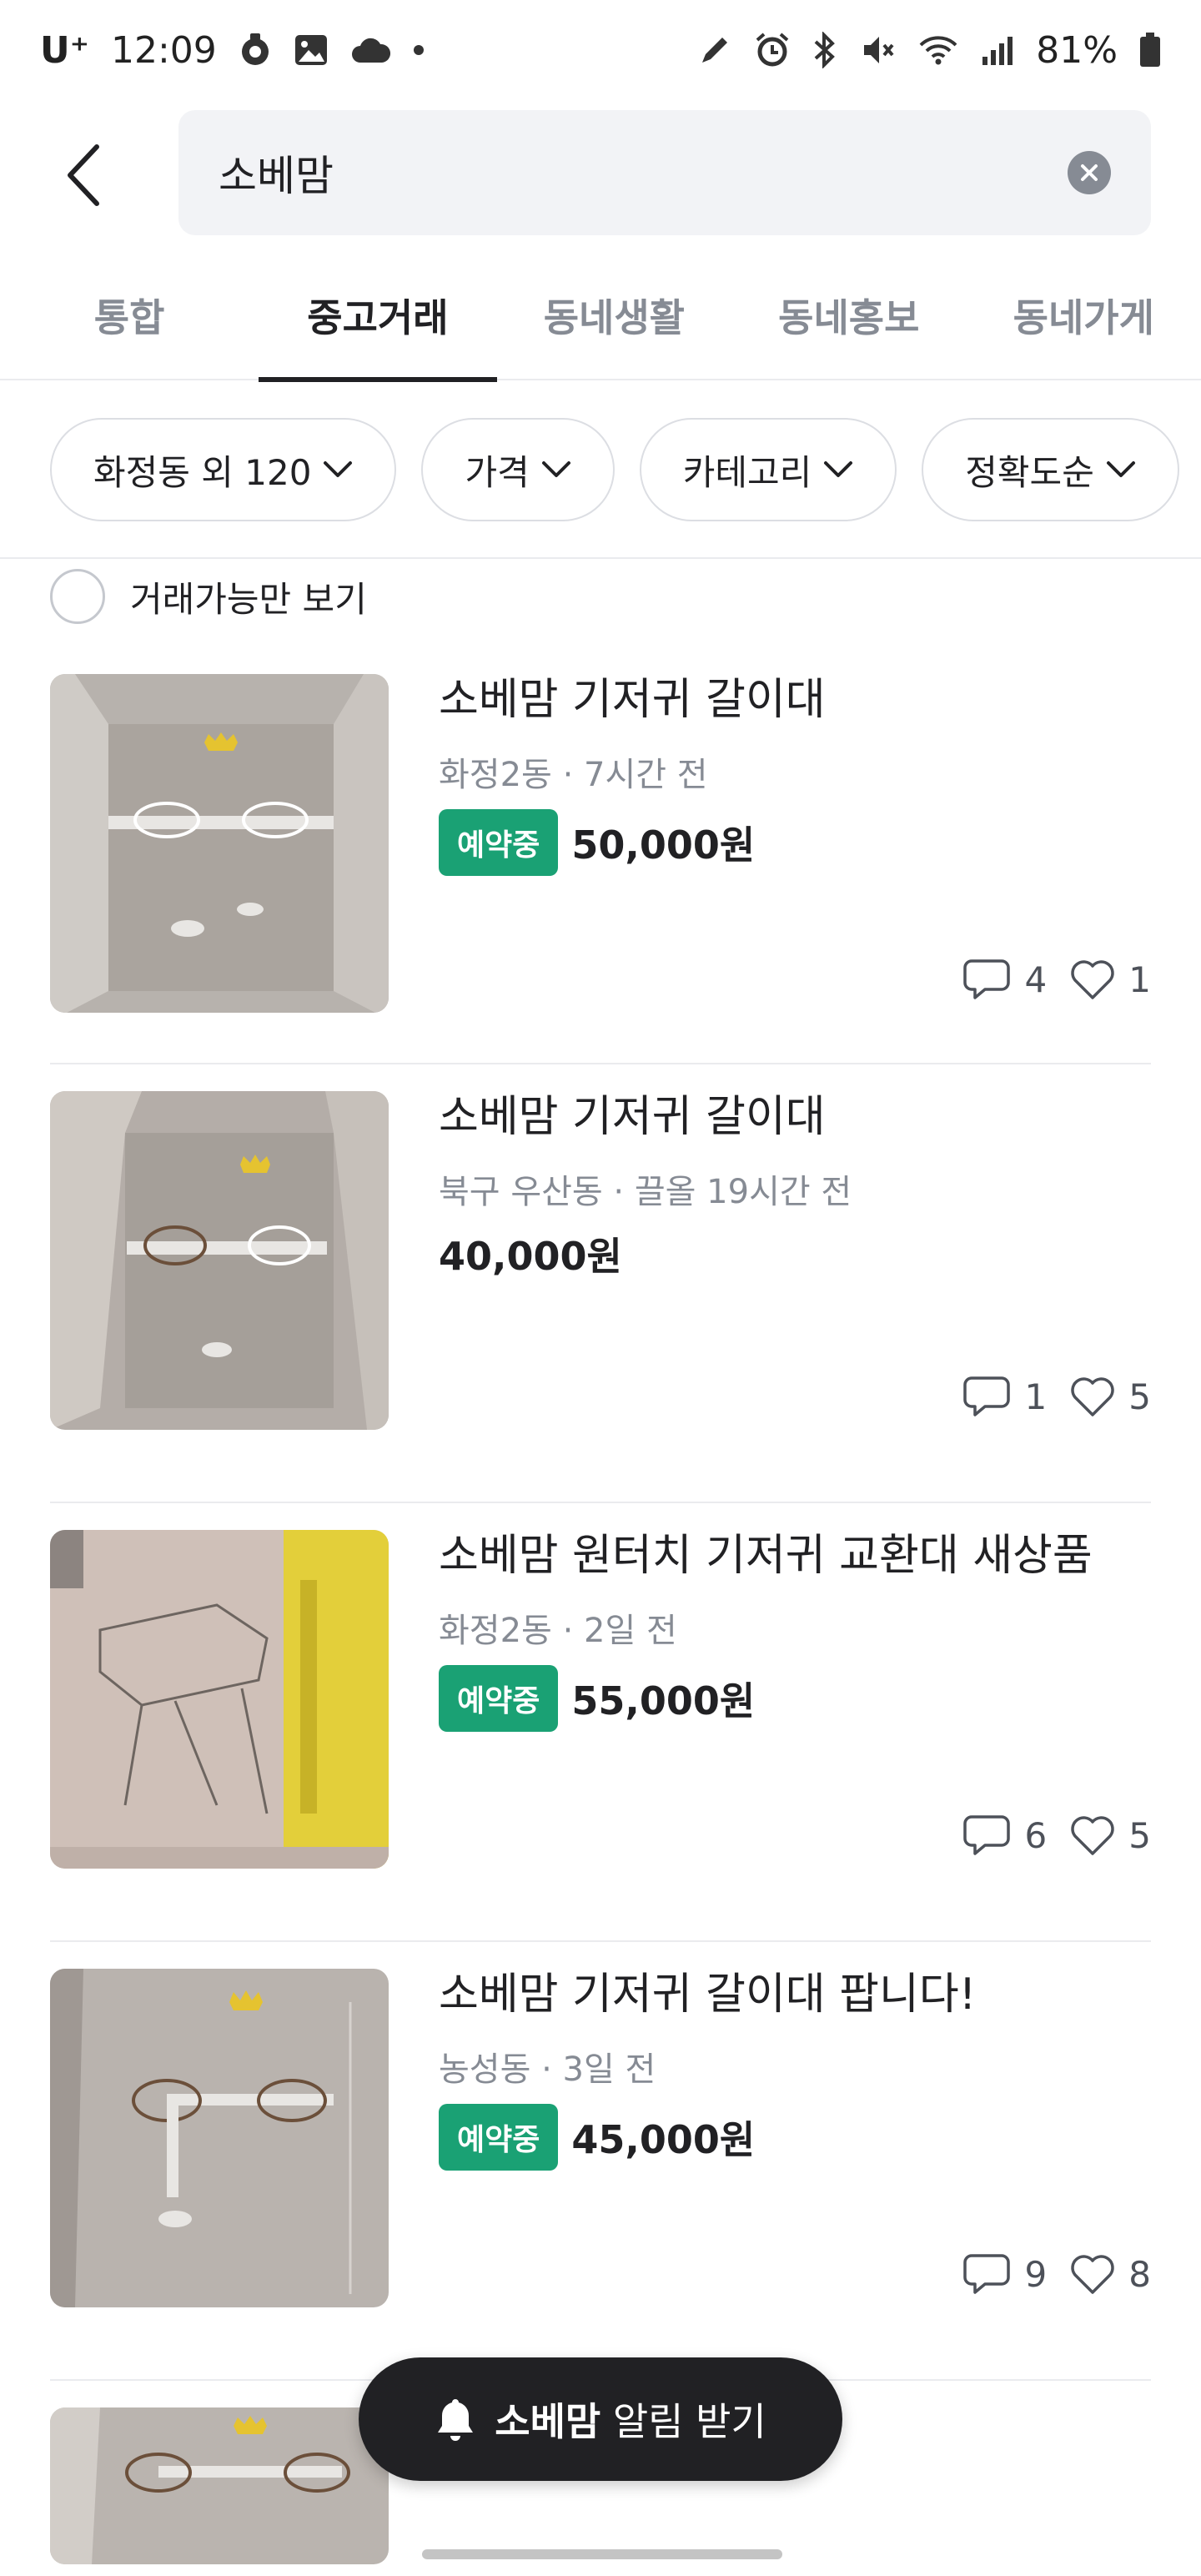  What do you see at coordinates (795, 1698) in the screenshot?
I see `price-row: 예약중 55,000원` at bounding box center [795, 1698].